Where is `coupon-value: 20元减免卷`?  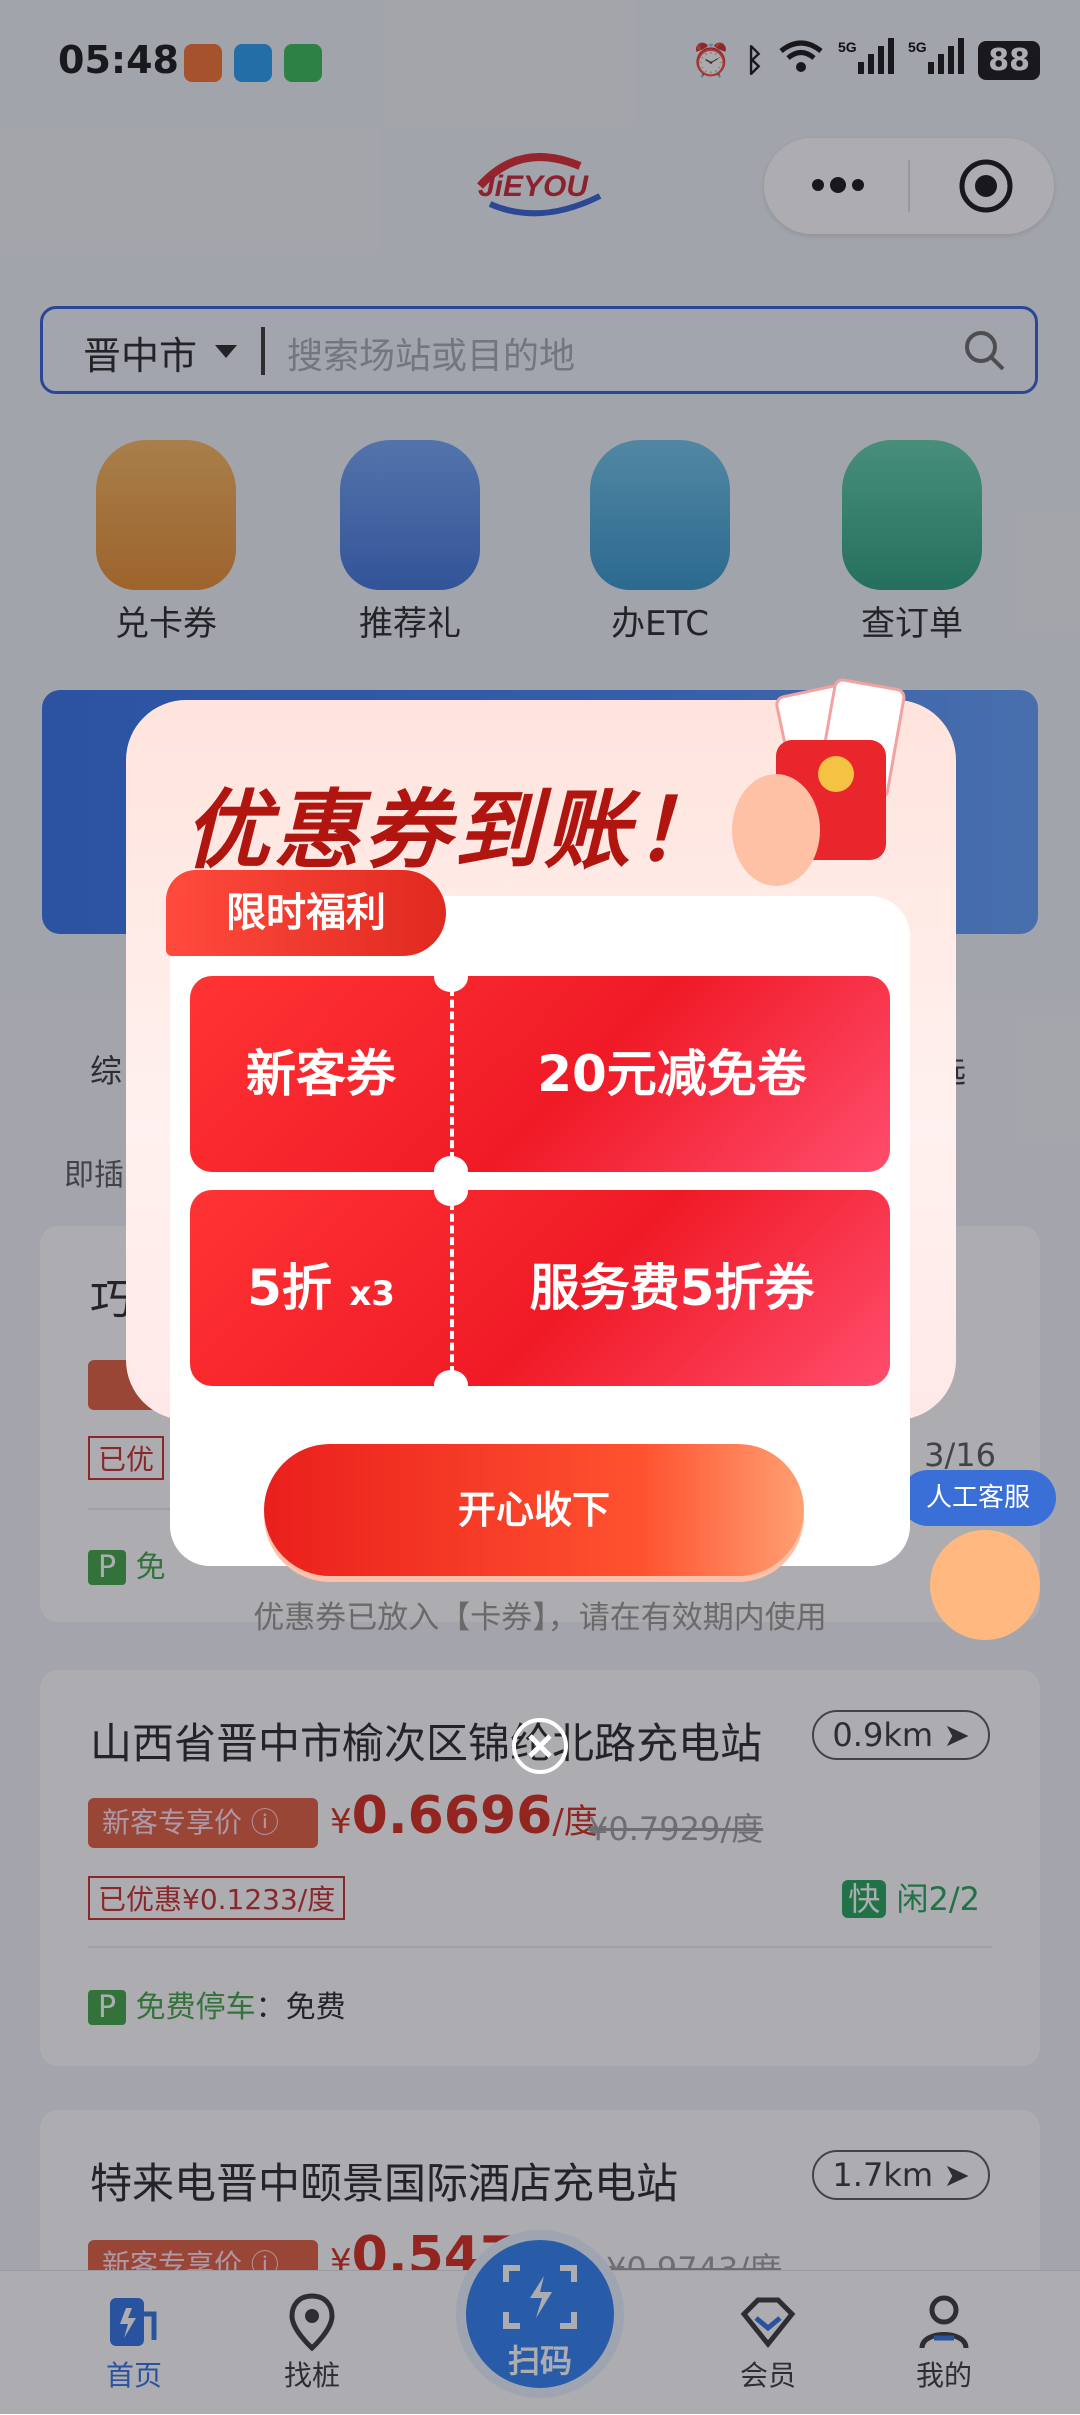 coupon-value: 20元减免卷 is located at coordinates (672, 1074).